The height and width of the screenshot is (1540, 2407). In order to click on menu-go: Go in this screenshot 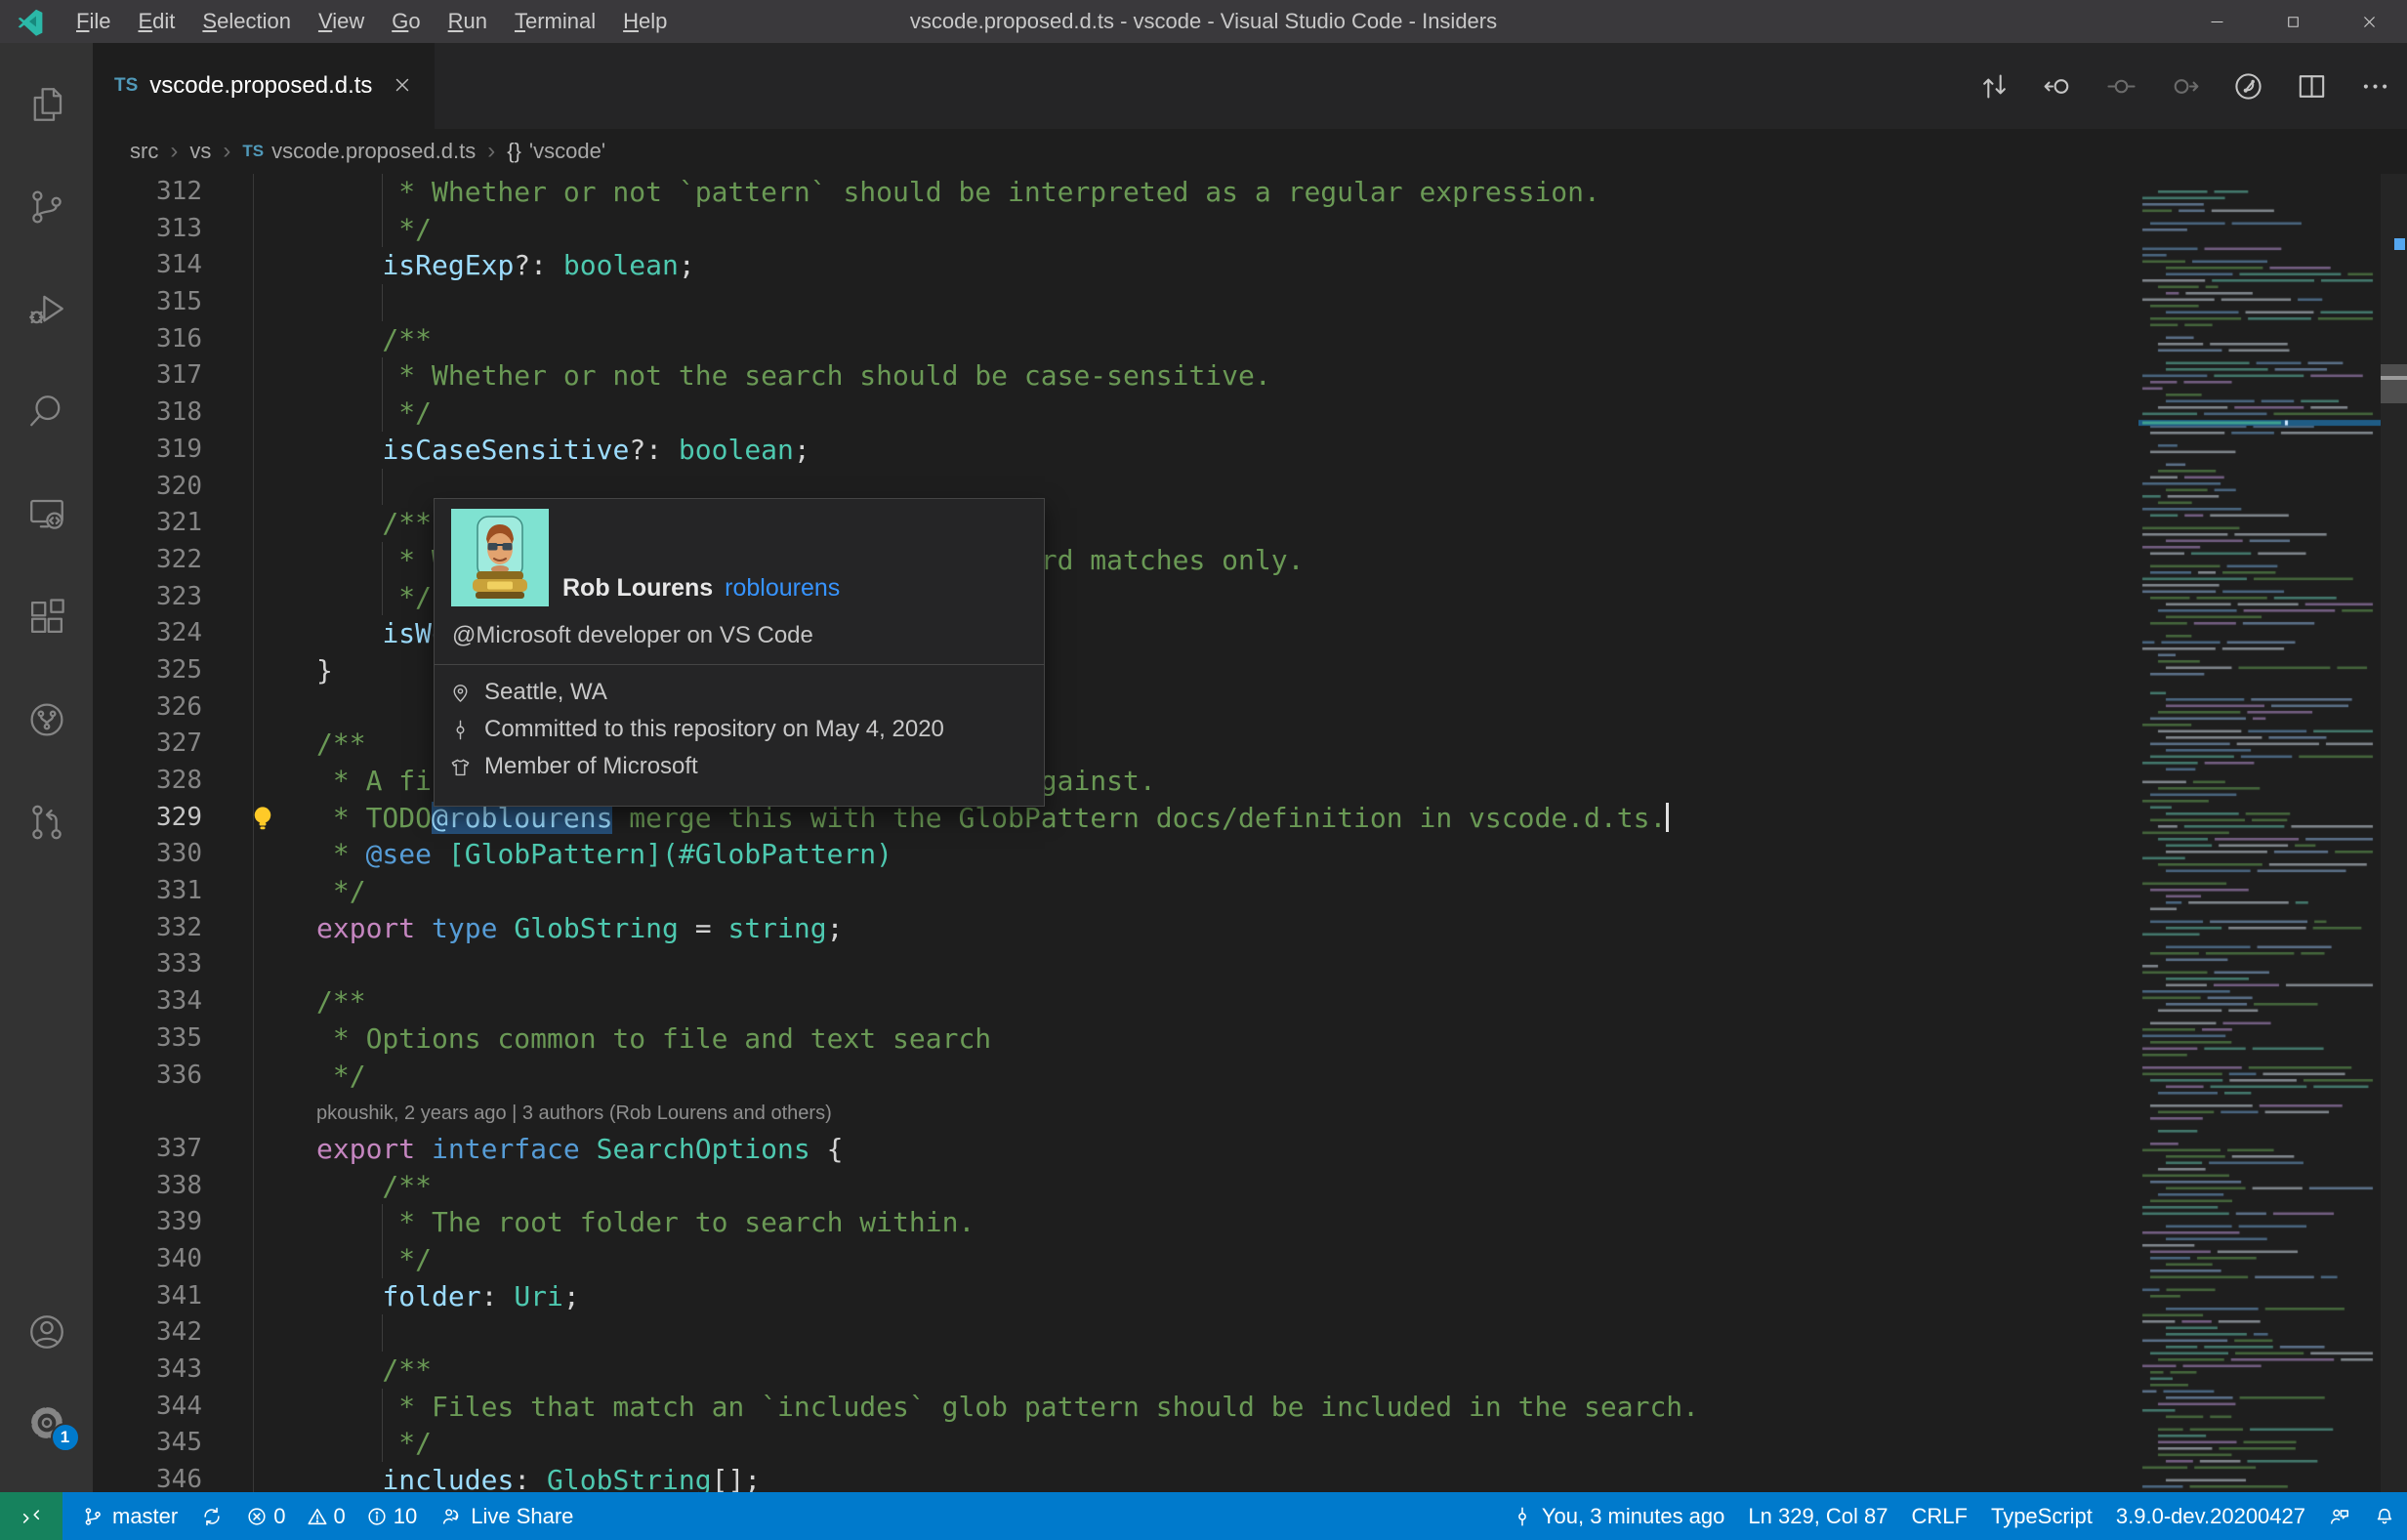, I will do `click(406, 21)`.